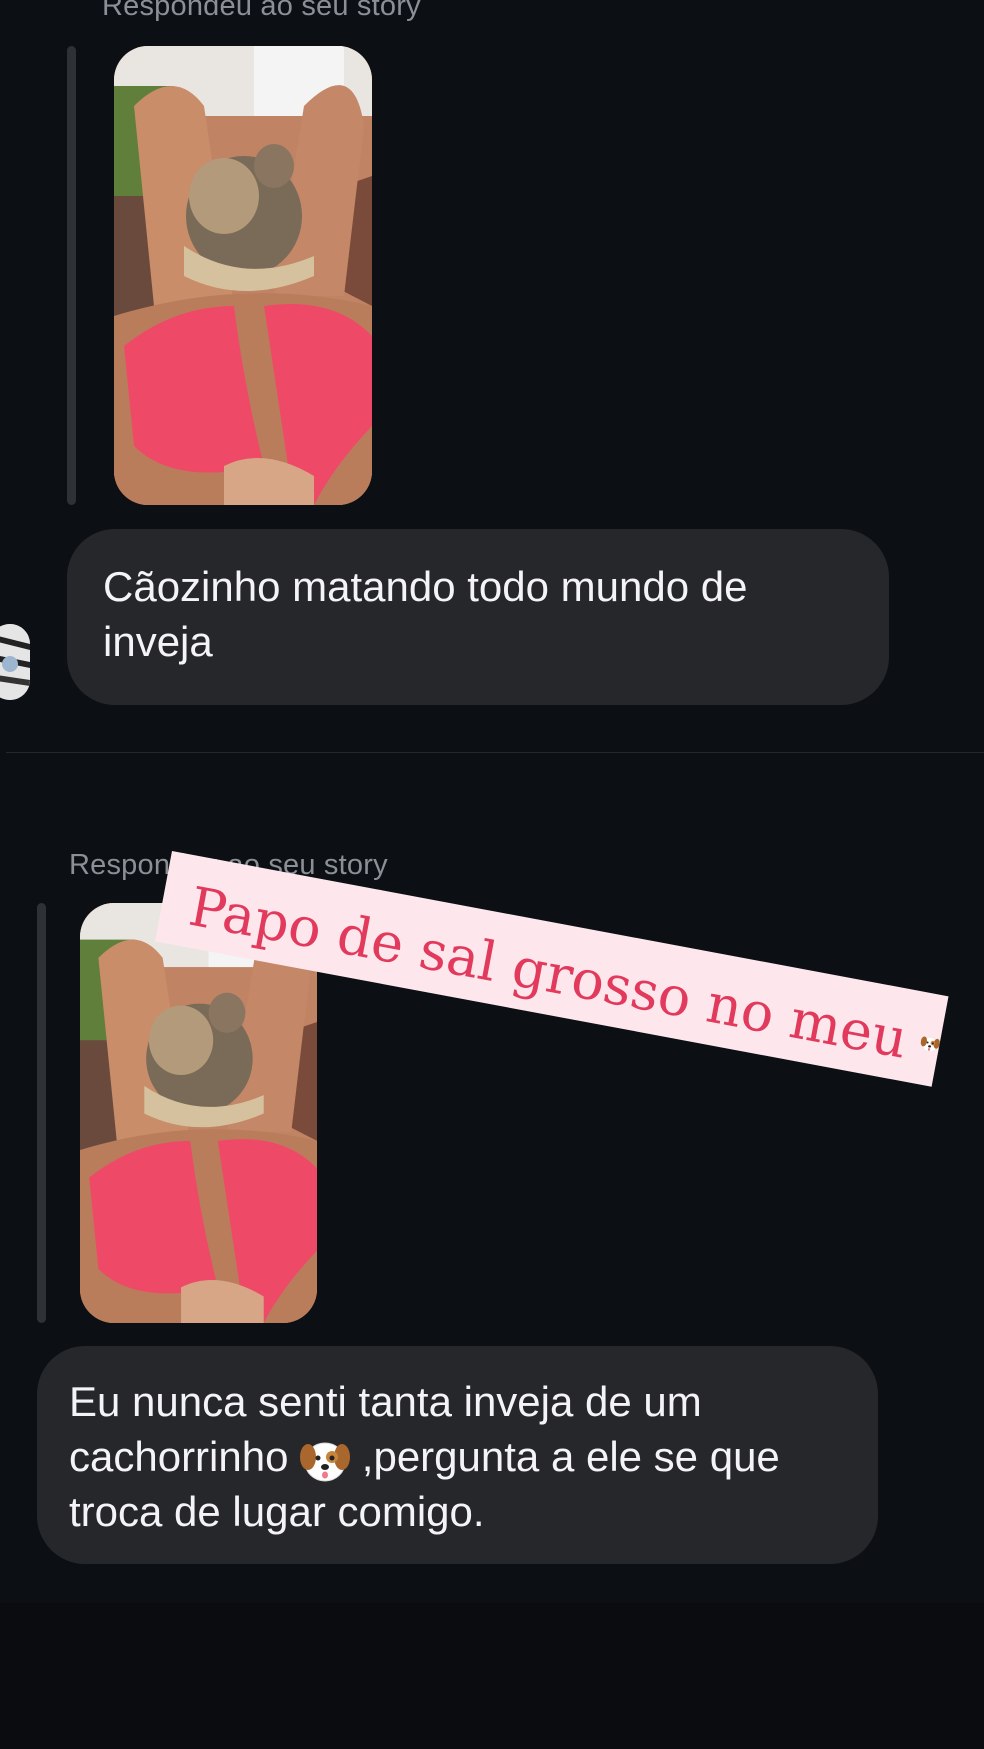 Image resolution: width=984 pixels, height=1749 pixels. Describe the element at coordinates (261, 11) in the screenshot. I see `reply-label: Respondeu ao seu story` at that location.